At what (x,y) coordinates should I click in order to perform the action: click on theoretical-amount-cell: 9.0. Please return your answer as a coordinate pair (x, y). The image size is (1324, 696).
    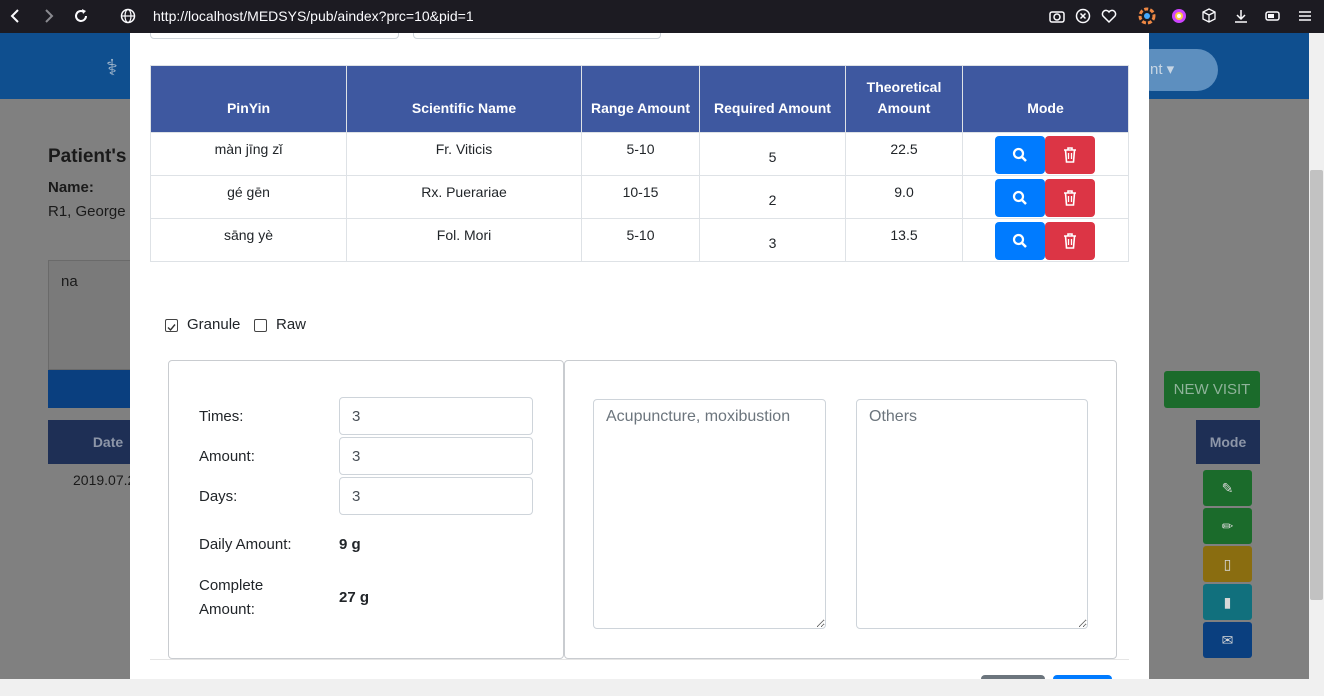
    Looking at the image, I should click on (904, 197).